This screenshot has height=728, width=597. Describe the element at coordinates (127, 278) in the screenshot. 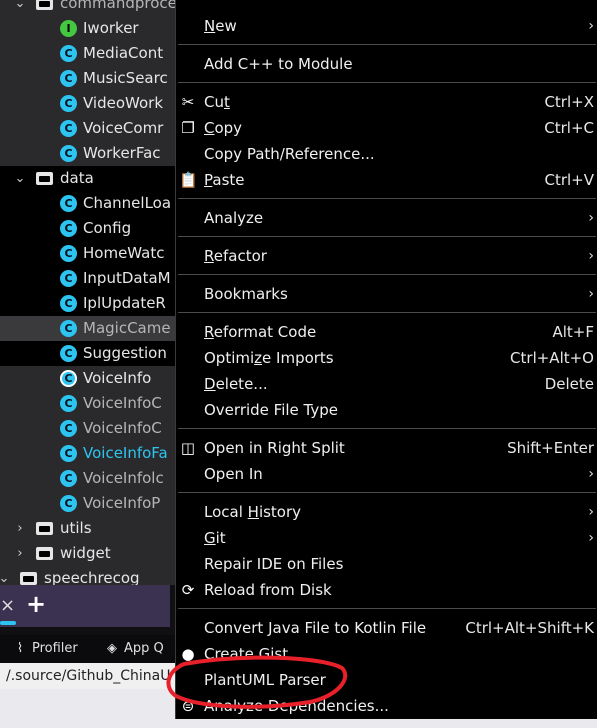

I see `tree-item-label: InputDataM` at that location.